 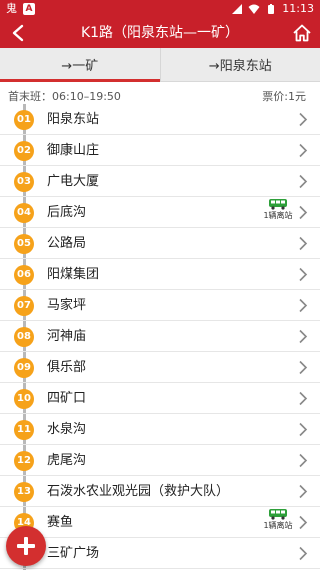 What do you see at coordinates (160, 522) in the screenshot?
I see `station-row: 14 赛鱼 1辆离站` at bounding box center [160, 522].